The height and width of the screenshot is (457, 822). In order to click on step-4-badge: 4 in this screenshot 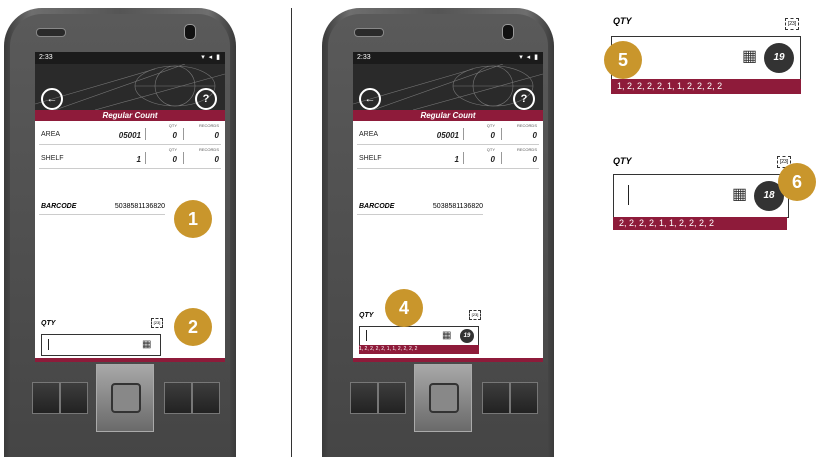, I will do `click(404, 308)`.